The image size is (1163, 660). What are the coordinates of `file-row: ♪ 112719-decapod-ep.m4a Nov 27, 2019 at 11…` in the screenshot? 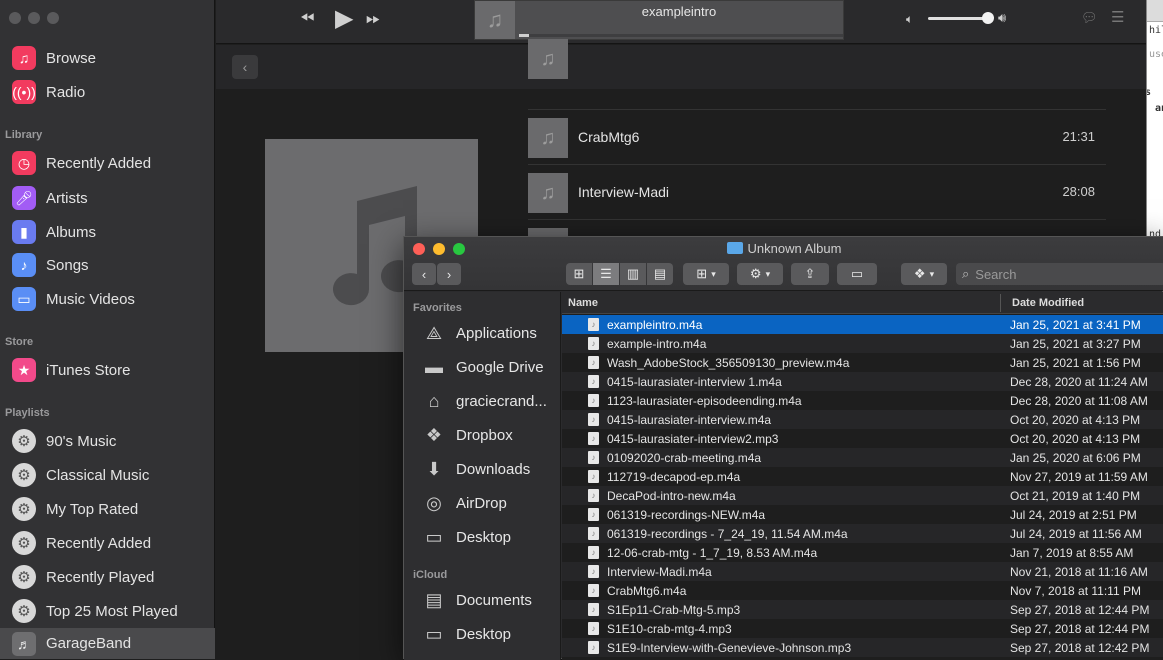 It's located at (862, 476).